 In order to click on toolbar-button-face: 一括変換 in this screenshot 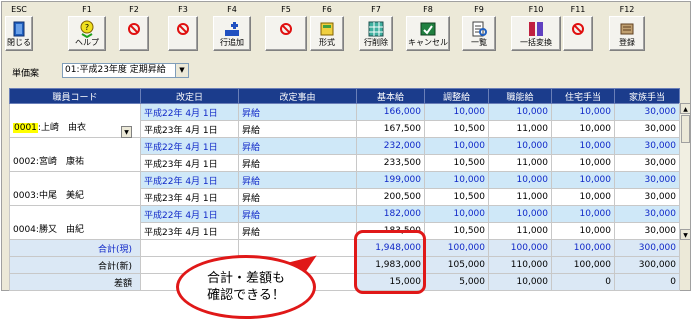, I will do `click(536, 33)`.